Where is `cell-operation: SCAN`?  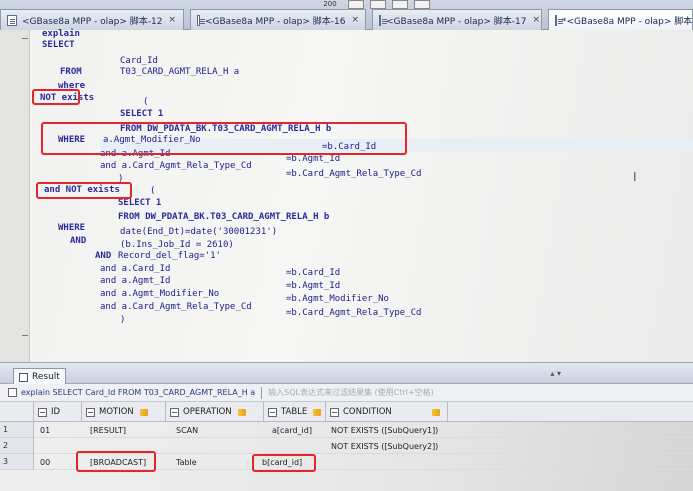 cell-operation: SCAN is located at coordinates (187, 430).